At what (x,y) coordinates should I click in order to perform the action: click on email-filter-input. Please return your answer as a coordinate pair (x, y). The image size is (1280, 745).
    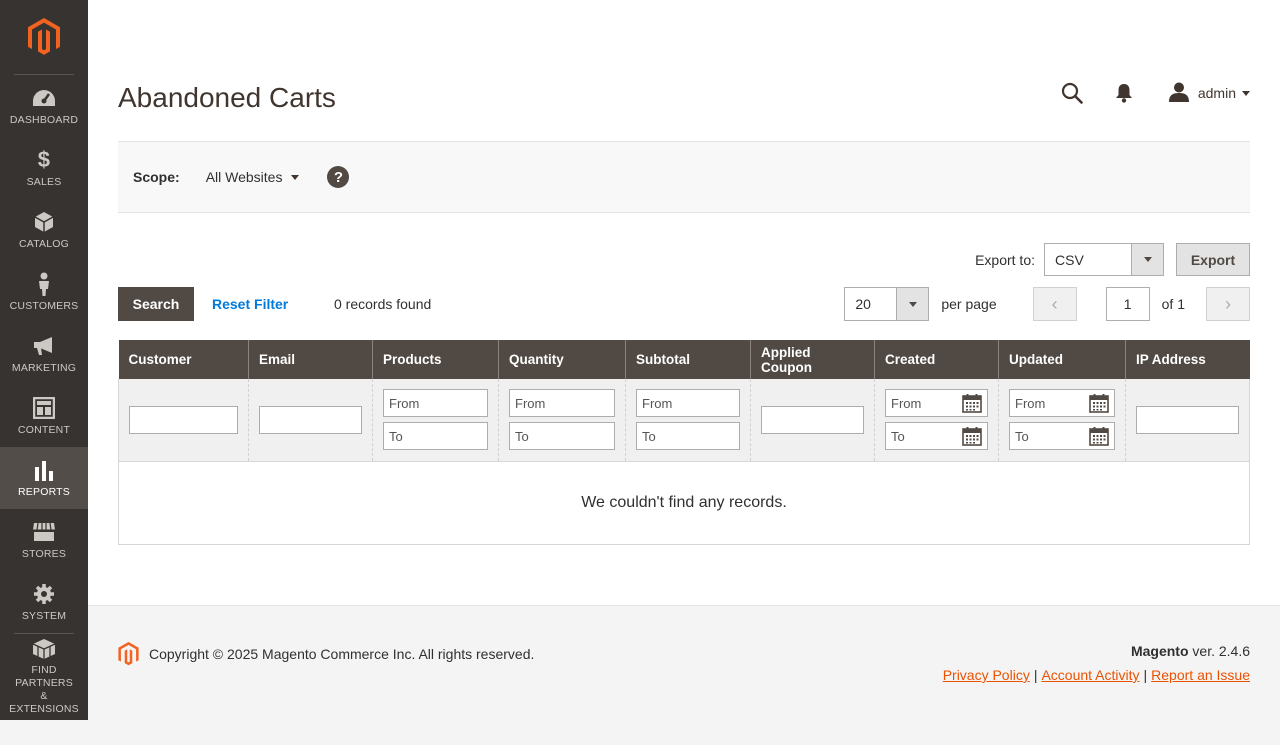
    Looking at the image, I should click on (310, 419).